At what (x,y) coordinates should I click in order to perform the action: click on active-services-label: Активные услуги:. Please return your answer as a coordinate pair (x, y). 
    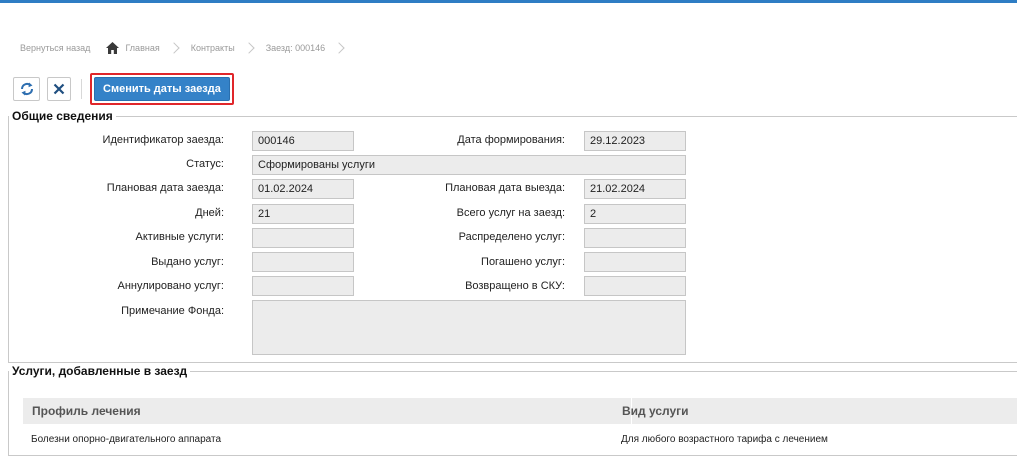
    Looking at the image, I should click on (179, 237).